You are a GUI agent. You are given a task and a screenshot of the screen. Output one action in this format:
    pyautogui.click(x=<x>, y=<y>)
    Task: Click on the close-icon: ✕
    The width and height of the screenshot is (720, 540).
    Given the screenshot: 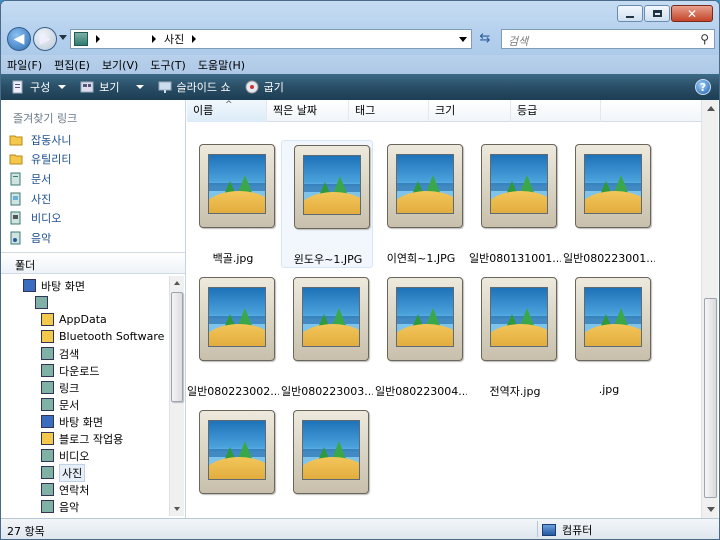 What is the action you would take?
    pyautogui.click(x=692, y=13)
    